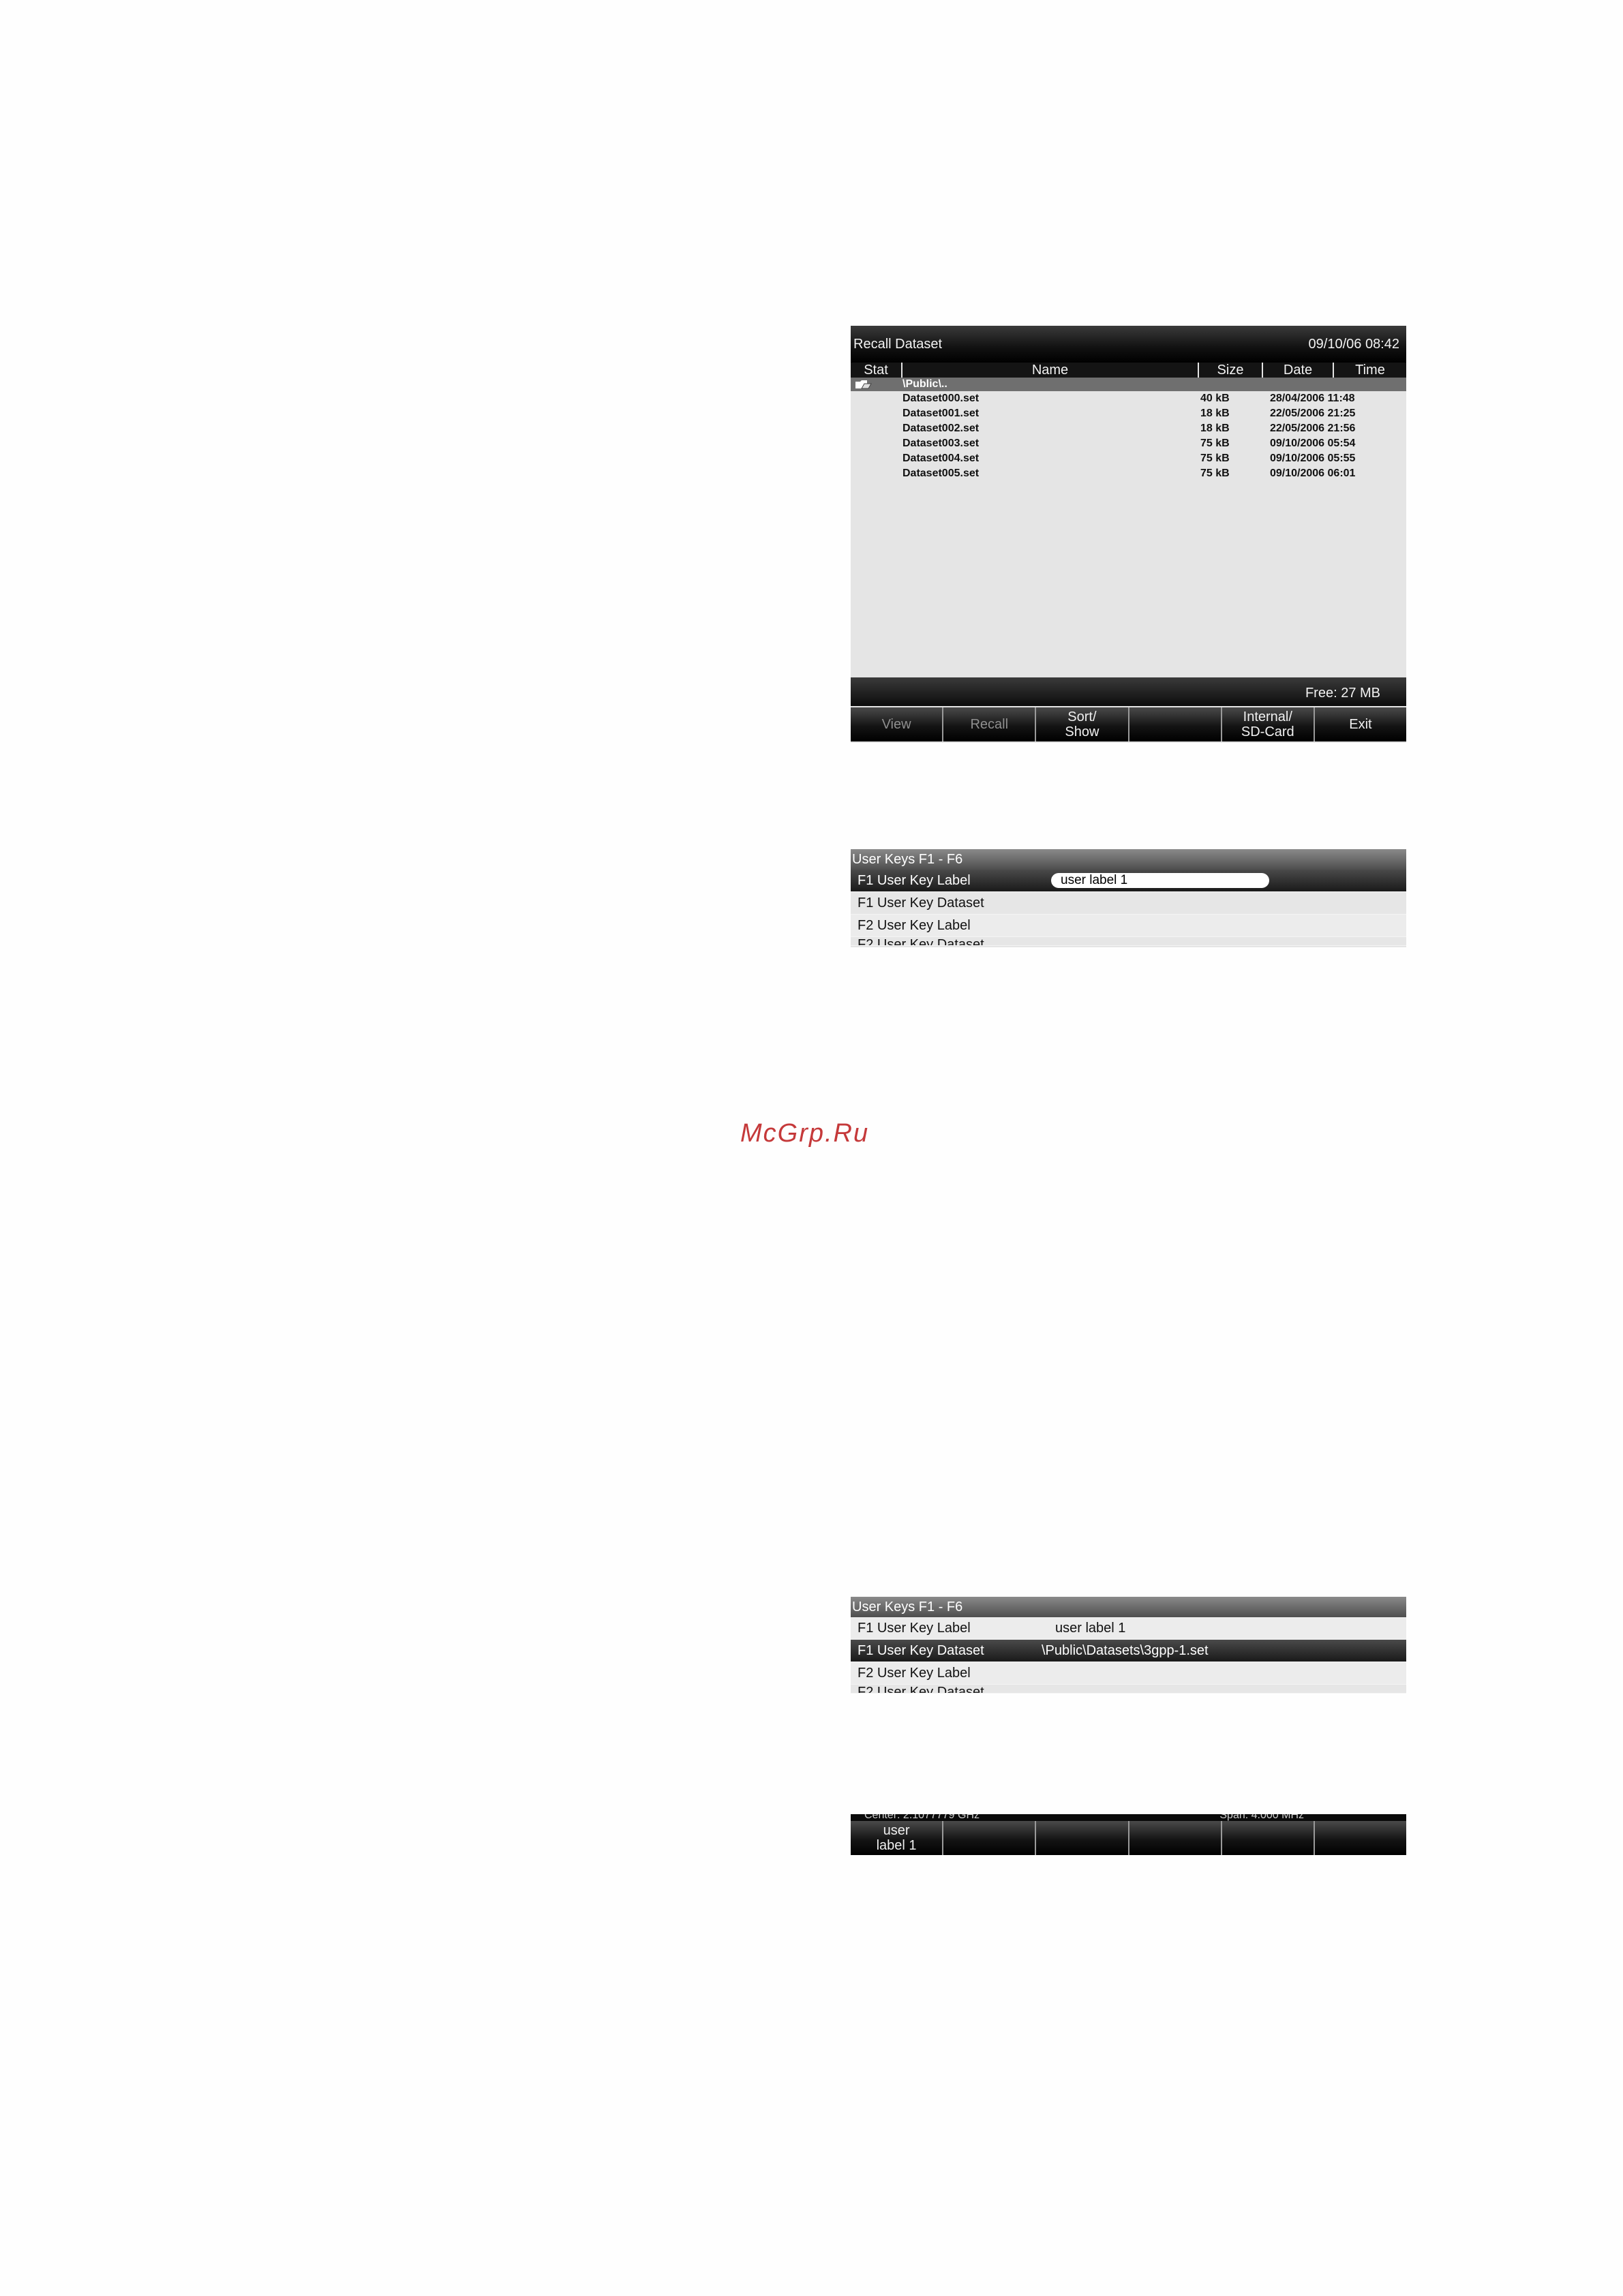 The width and height of the screenshot is (1623, 2296). Describe the element at coordinates (1231, 371) in the screenshot. I see `col-size: Size` at that location.